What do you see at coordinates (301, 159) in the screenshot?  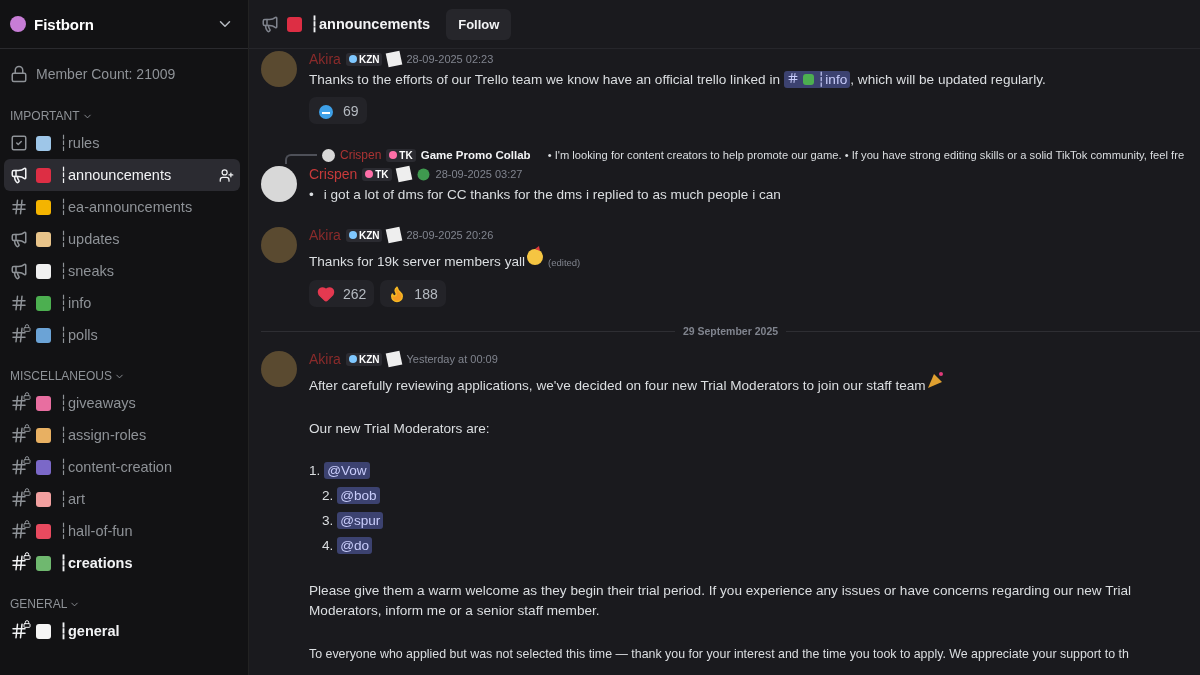 I see `reply-connector` at bounding box center [301, 159].